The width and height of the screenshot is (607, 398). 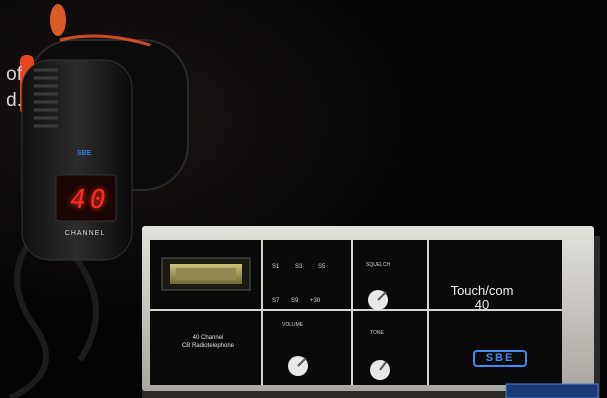 What do you see at coordinates (315, 301) in the screenshot?
I see `meter-scale-bottom-3: +30` at bounding box center [315, 301].